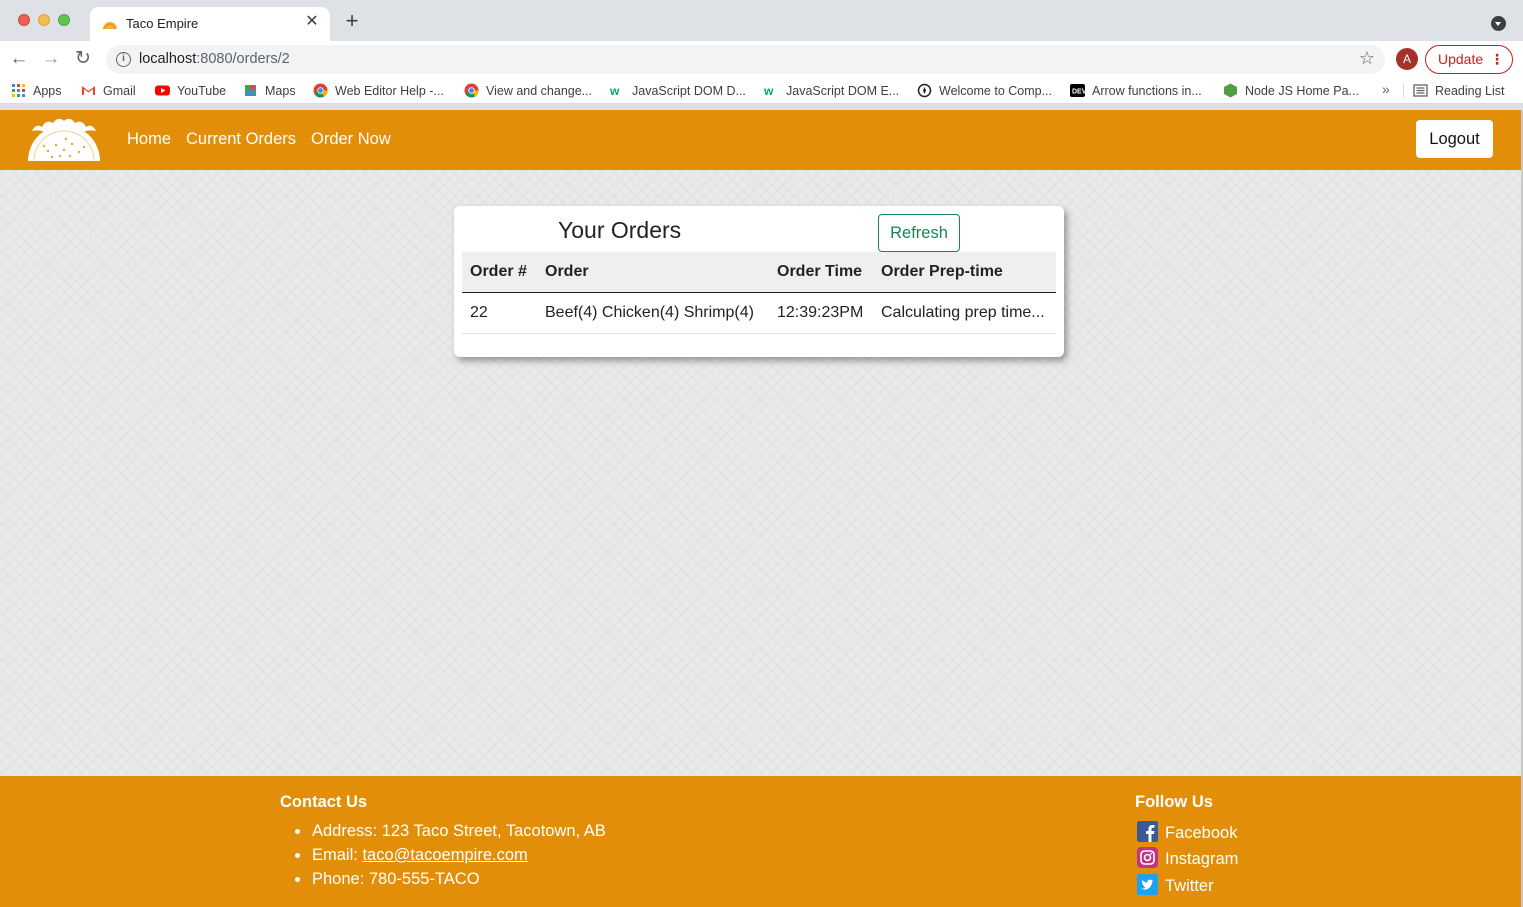 The height and width of the screenshot is (907, 1523). What do you see at coordinates (214, 59) in the screenshot?
I see `url-text: localhost:8080/orders/2` at bounding box center [214, 59].